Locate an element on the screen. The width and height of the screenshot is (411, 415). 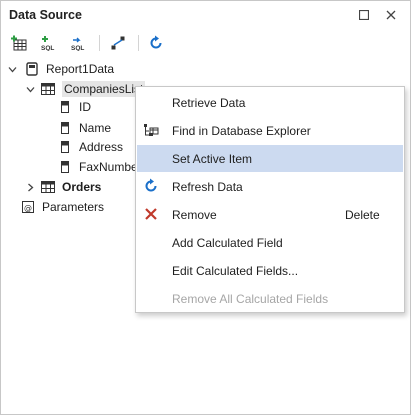
menu-item-label: Retrieve Data is located at coordinates (209, 103).